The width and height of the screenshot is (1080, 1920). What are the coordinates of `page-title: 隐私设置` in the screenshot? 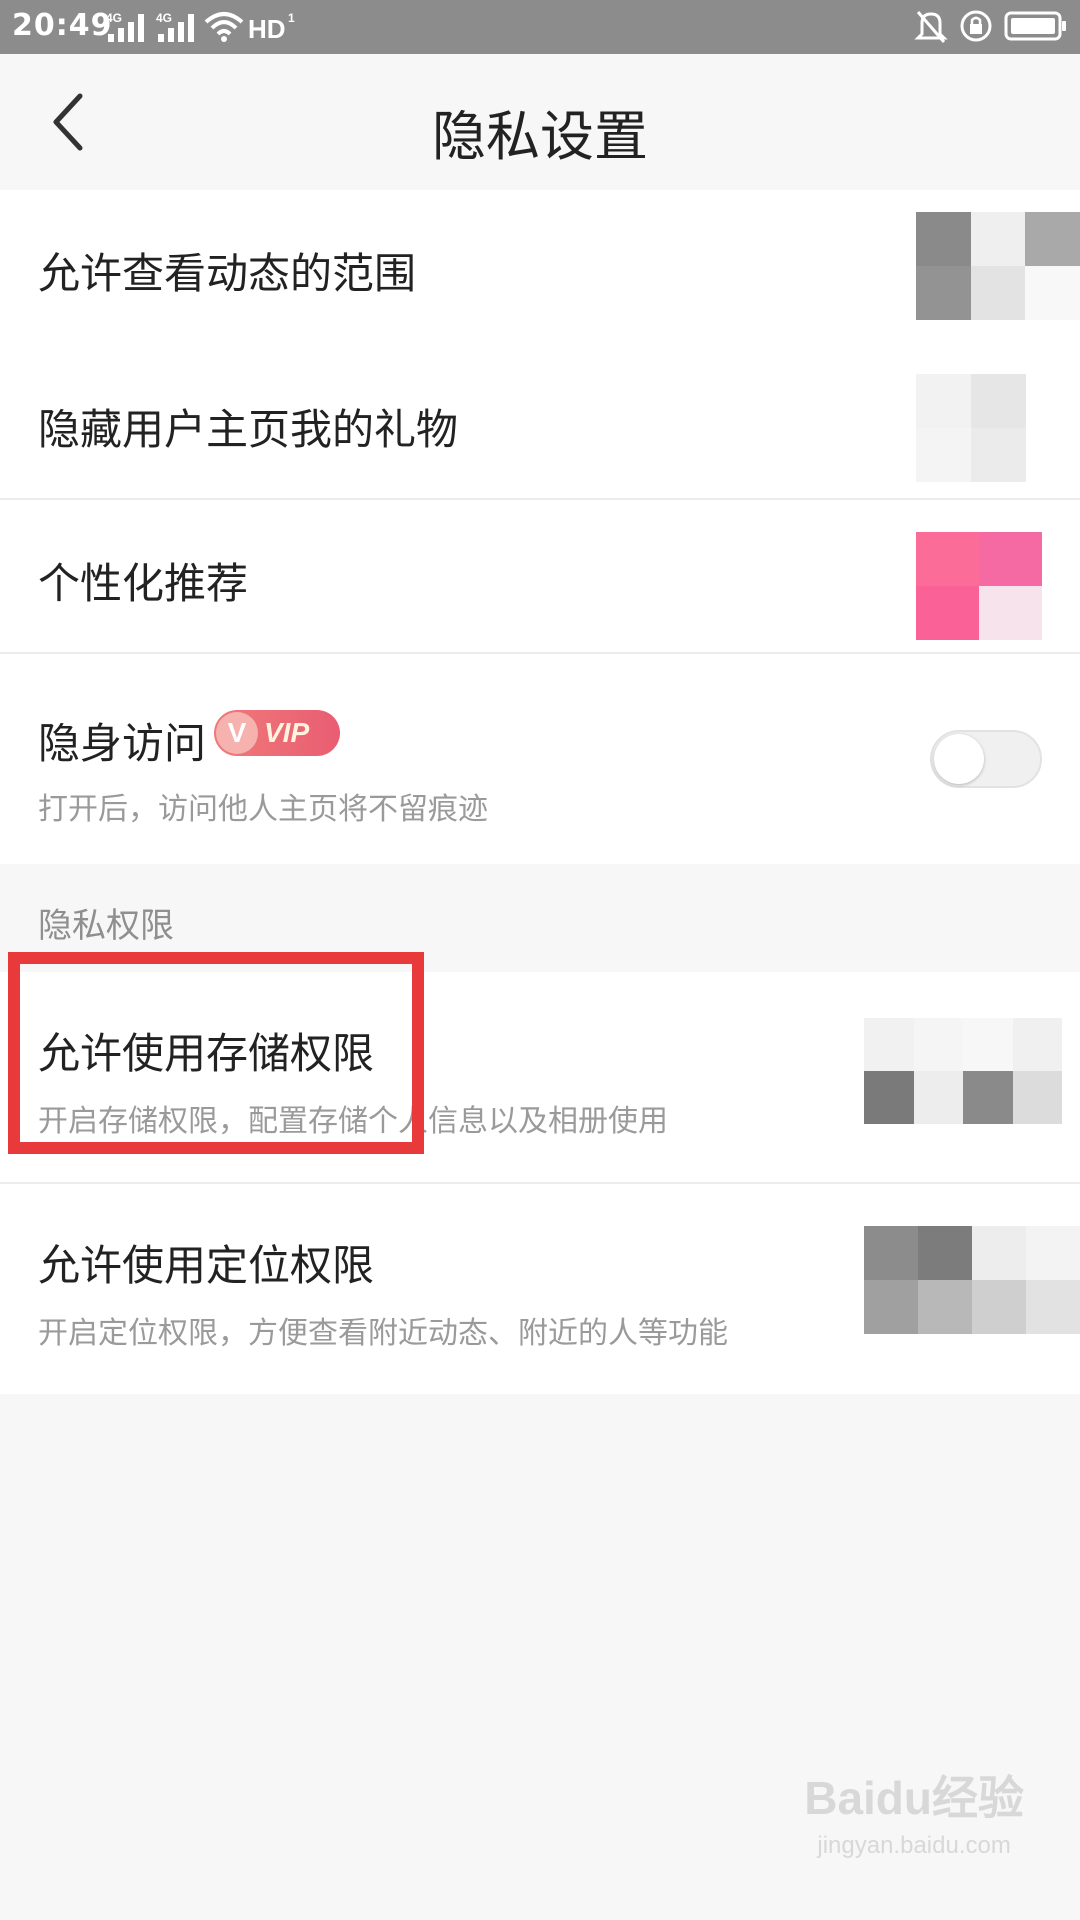 It's located at (540, 136).